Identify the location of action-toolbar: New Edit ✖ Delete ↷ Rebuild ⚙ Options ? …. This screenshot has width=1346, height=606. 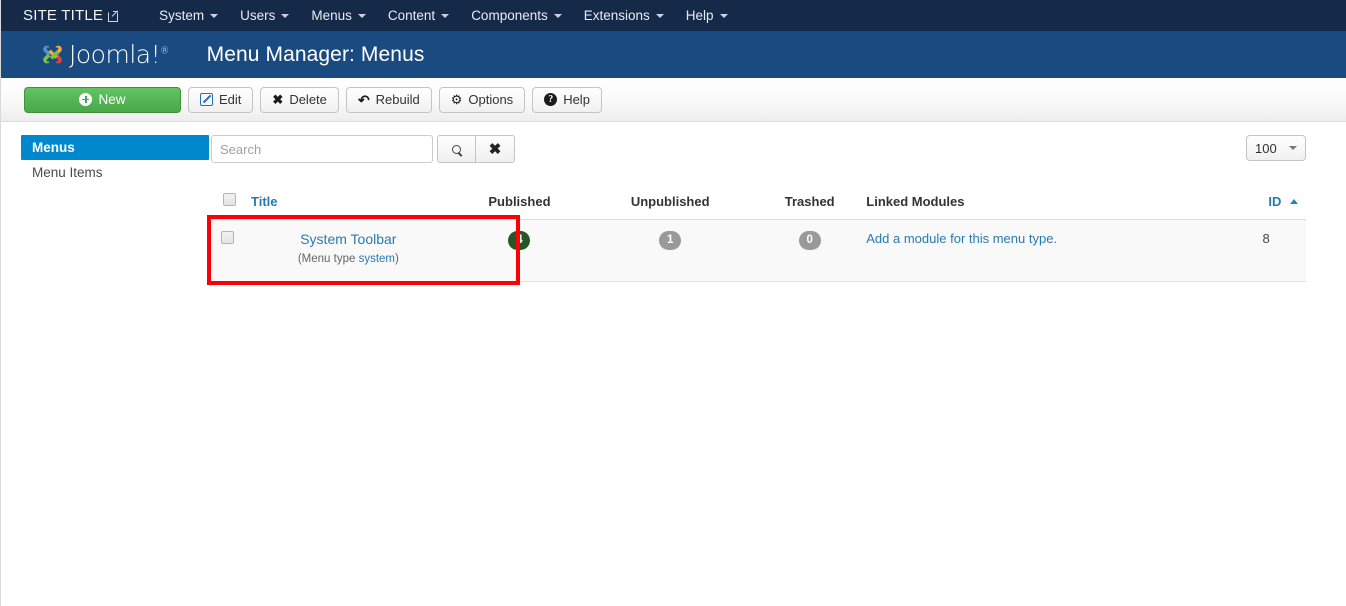
(673, 100).